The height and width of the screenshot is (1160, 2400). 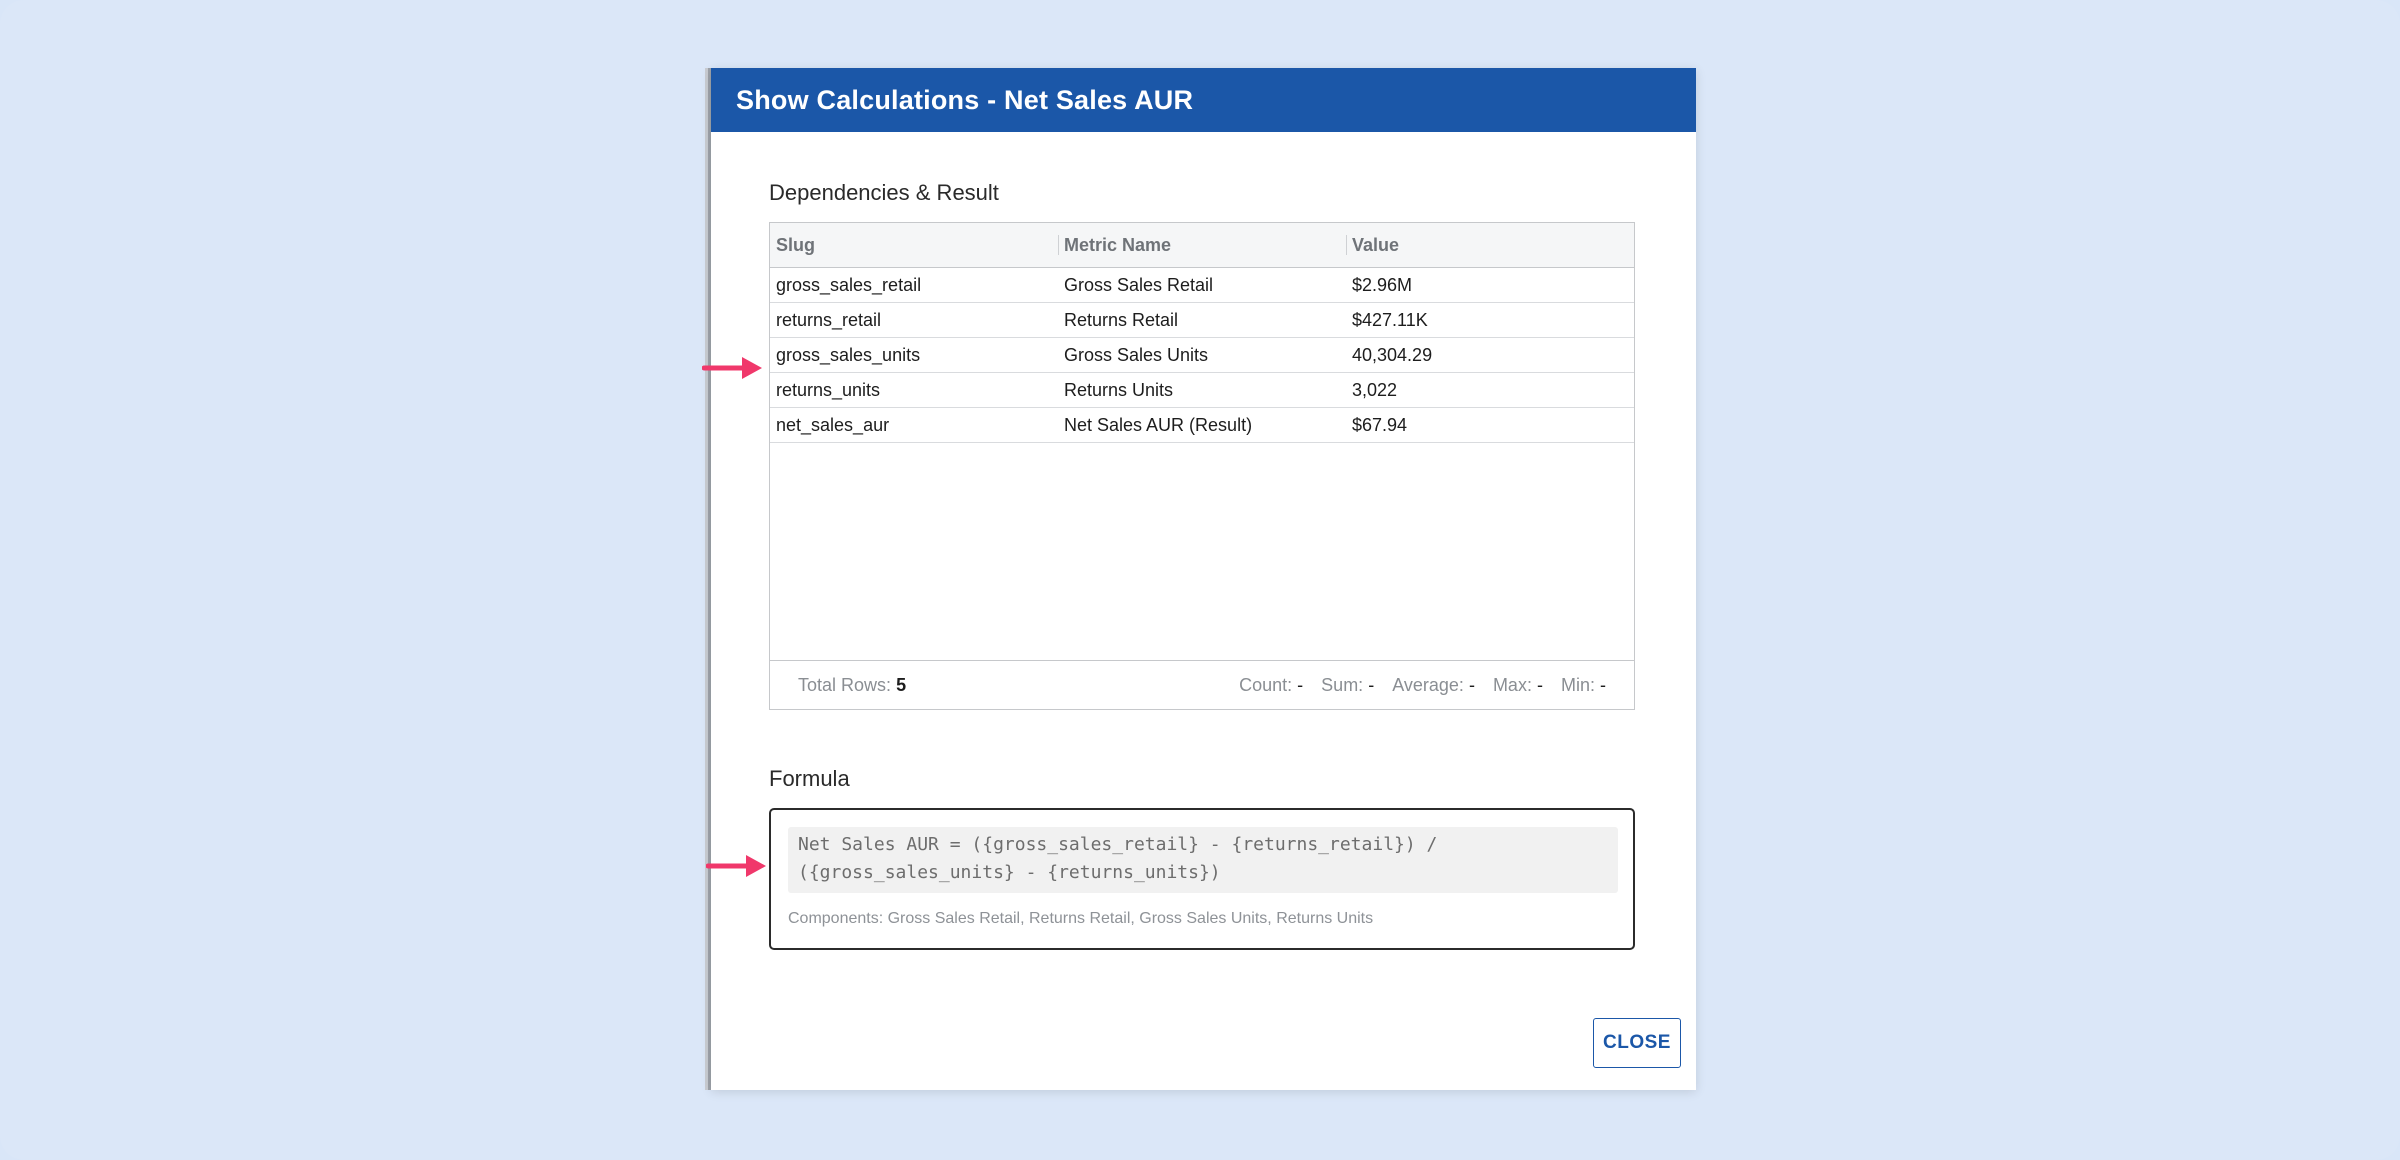 What do you see at coordinates (1382, 284) in the screenshot?
I see `cell-value: $2.96M` at bounding box center [1382, 284].